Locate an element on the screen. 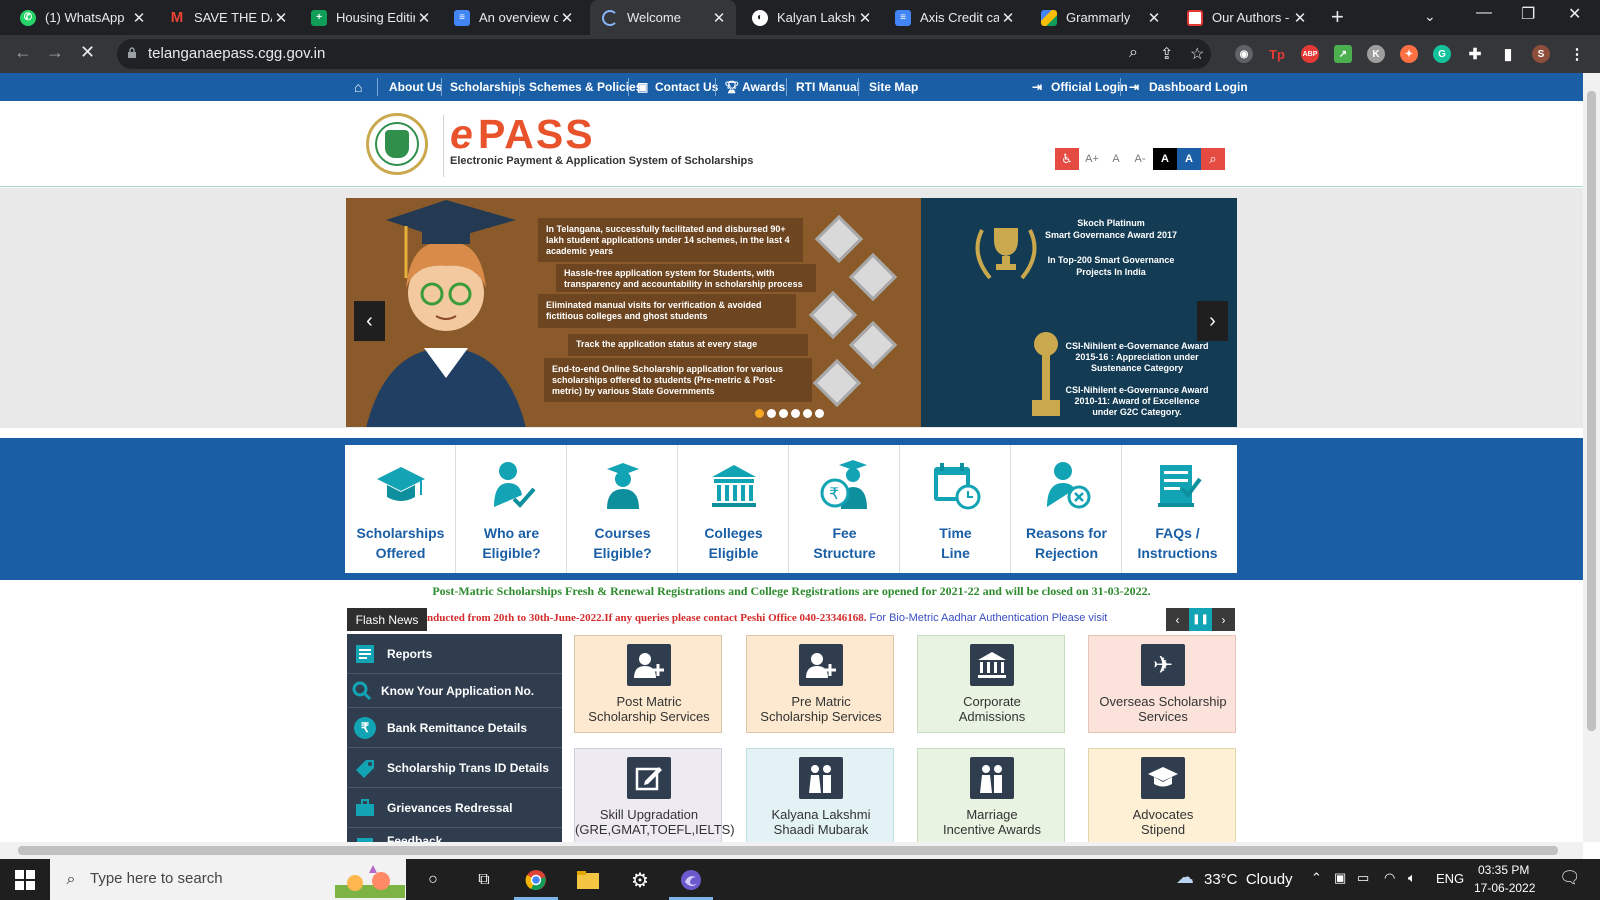 This screenshot has width=1600, height=900. official-login-link: Official Login is located at coordinates (1089, 87).